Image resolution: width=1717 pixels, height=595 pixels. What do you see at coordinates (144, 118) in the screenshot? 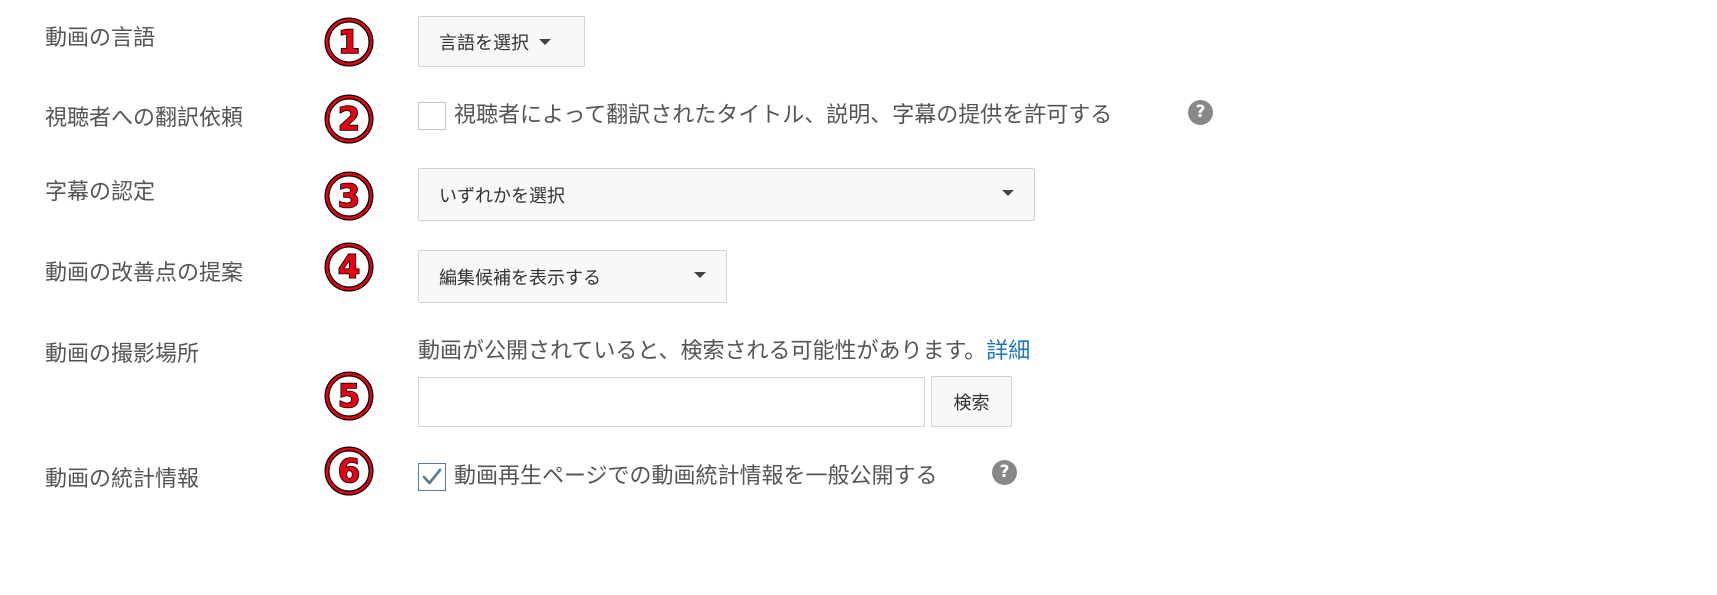
I see `viewer-translation-label: 視聴者への翻訳依頼` at bounding box center [144, 118].